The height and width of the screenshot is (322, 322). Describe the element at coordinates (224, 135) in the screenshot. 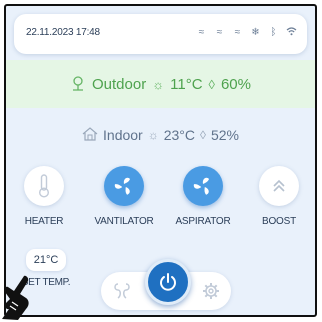

I see `indoor-humidity: 52%` at that location.